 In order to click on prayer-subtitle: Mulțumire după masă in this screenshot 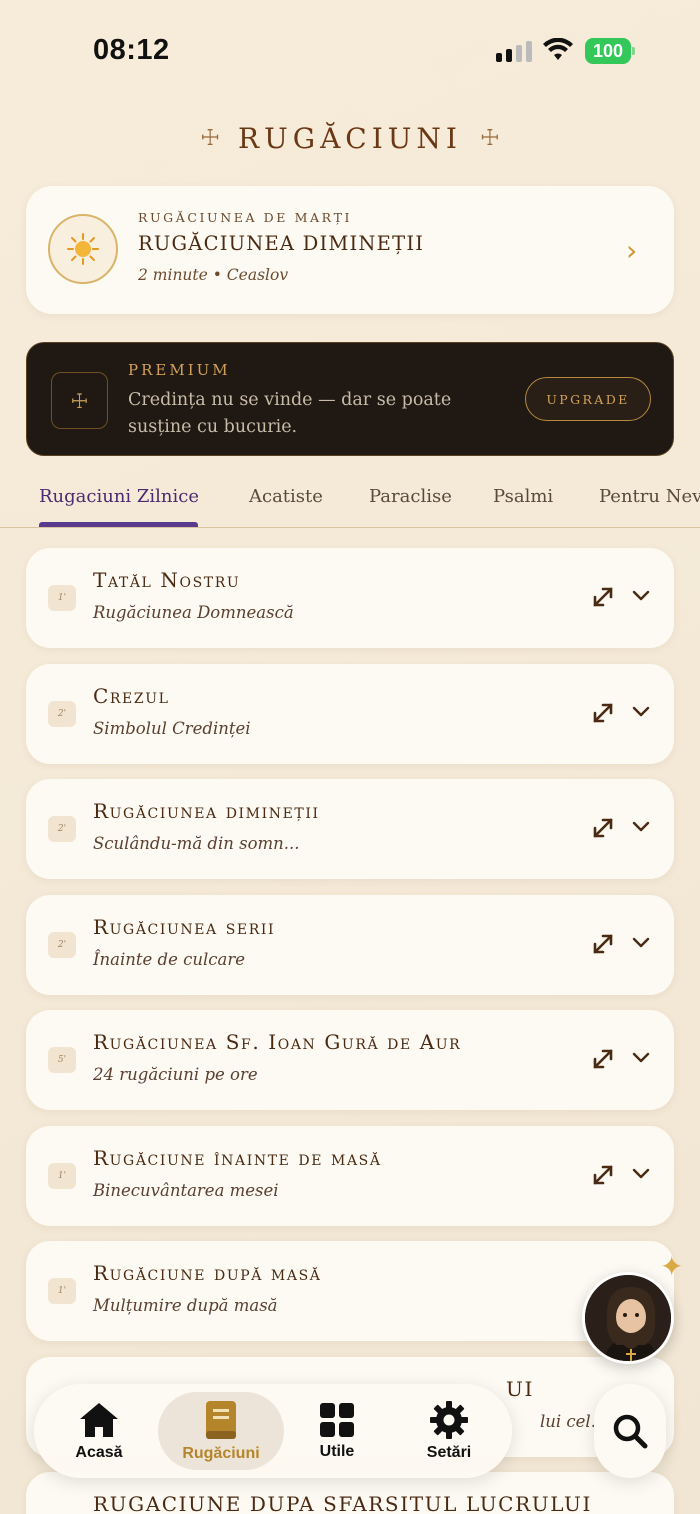, I will do `click(185, 1305)`.